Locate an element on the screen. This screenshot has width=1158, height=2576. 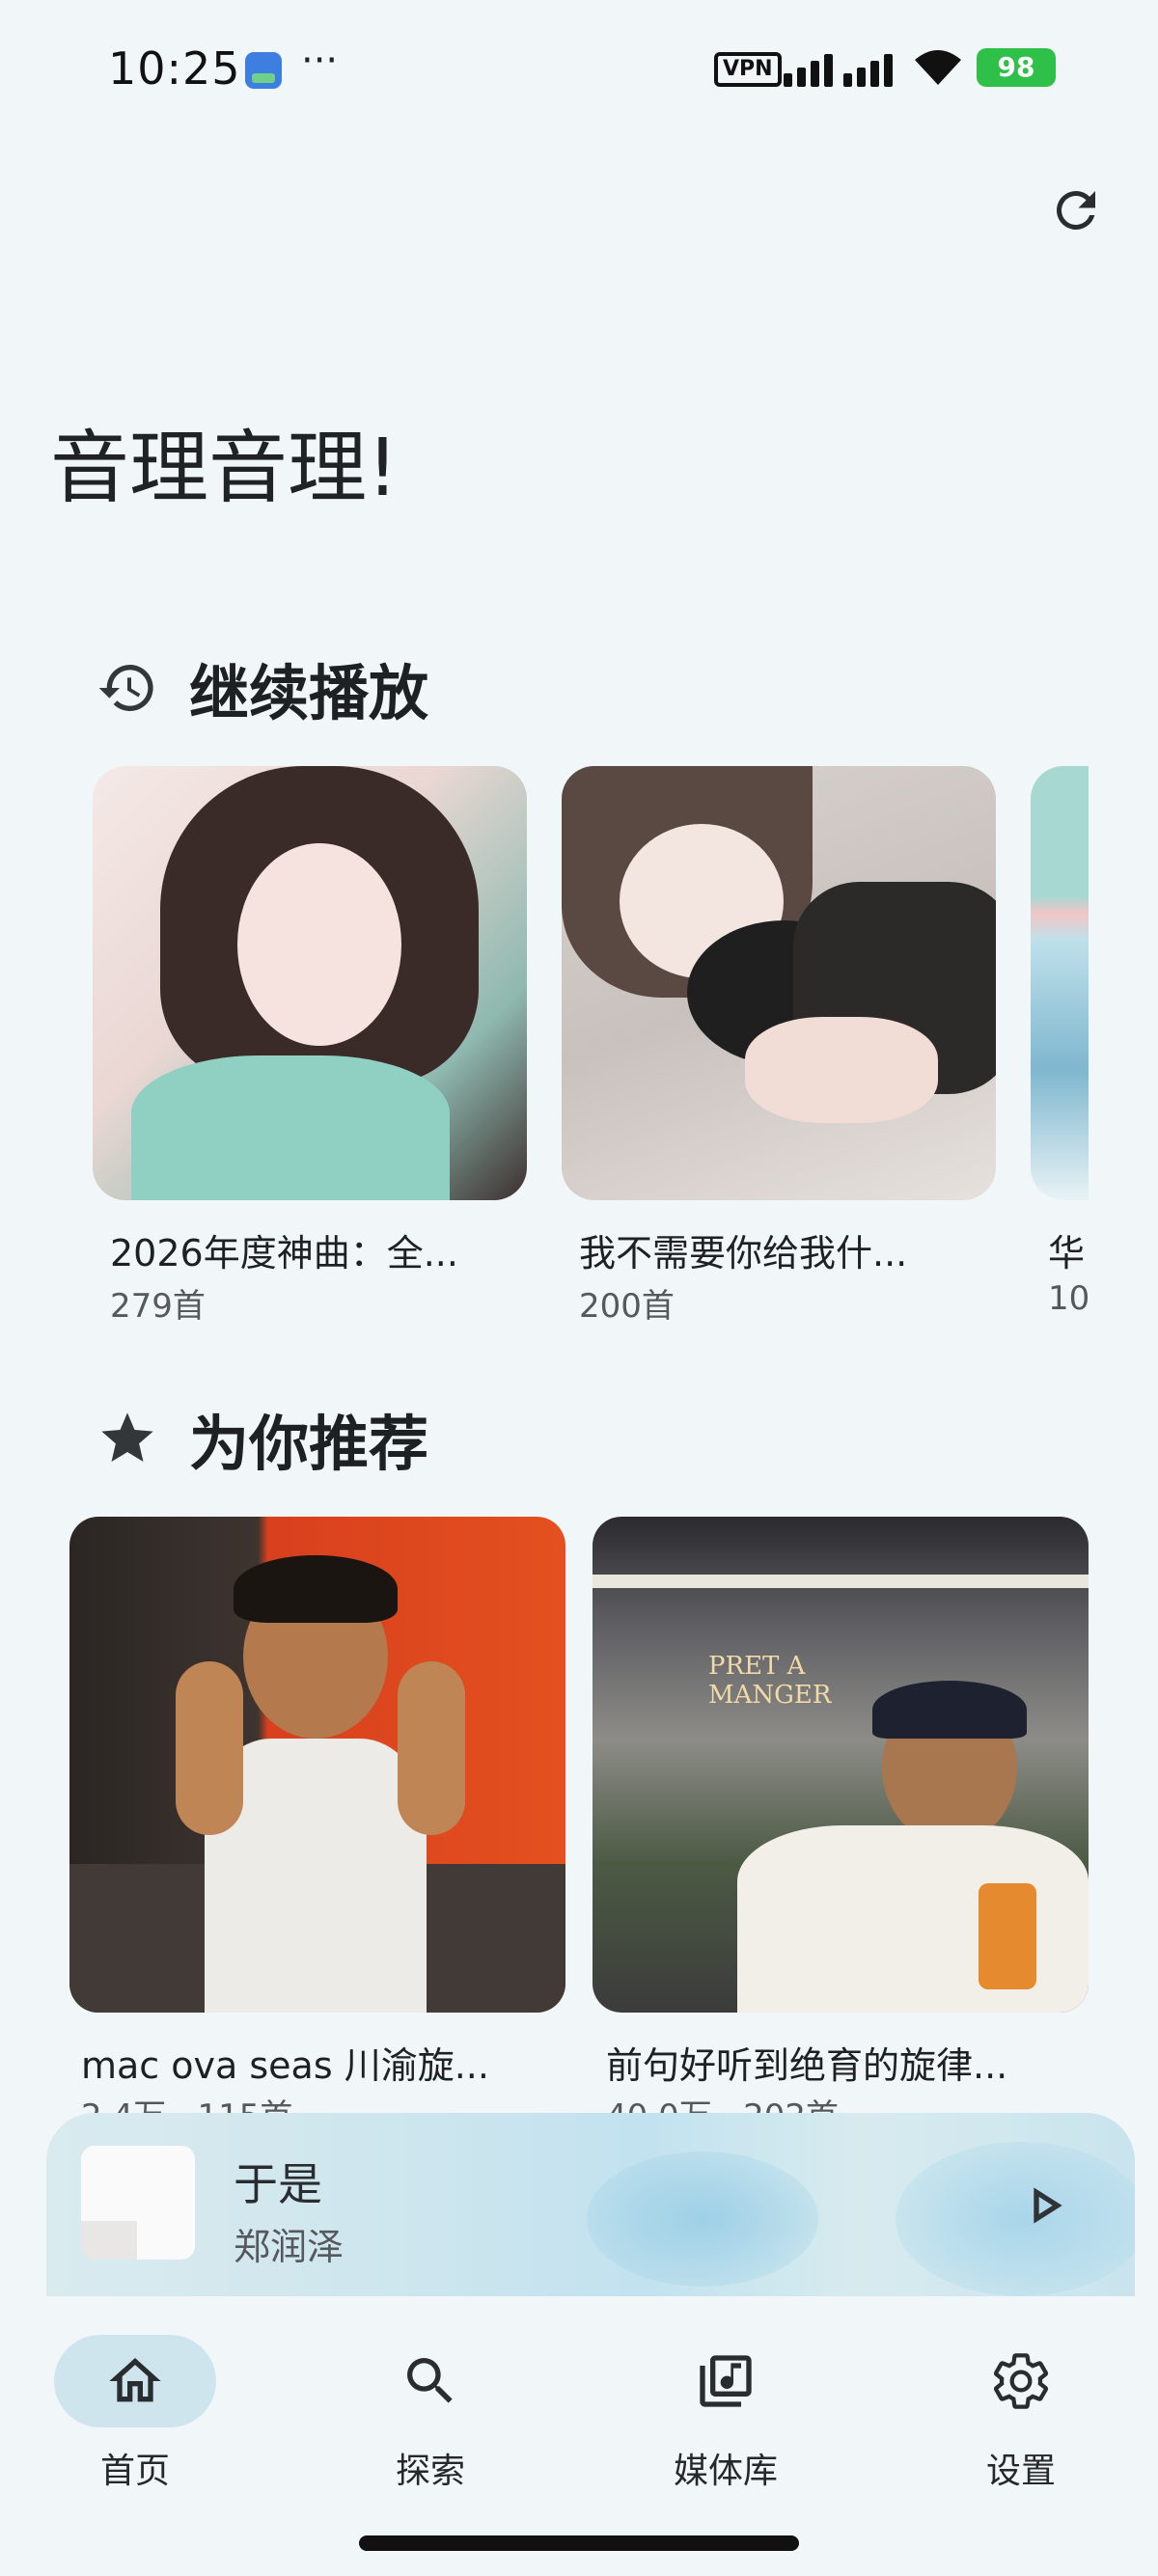
playlist-title: 华 is located at coordinates (1067, 1253).